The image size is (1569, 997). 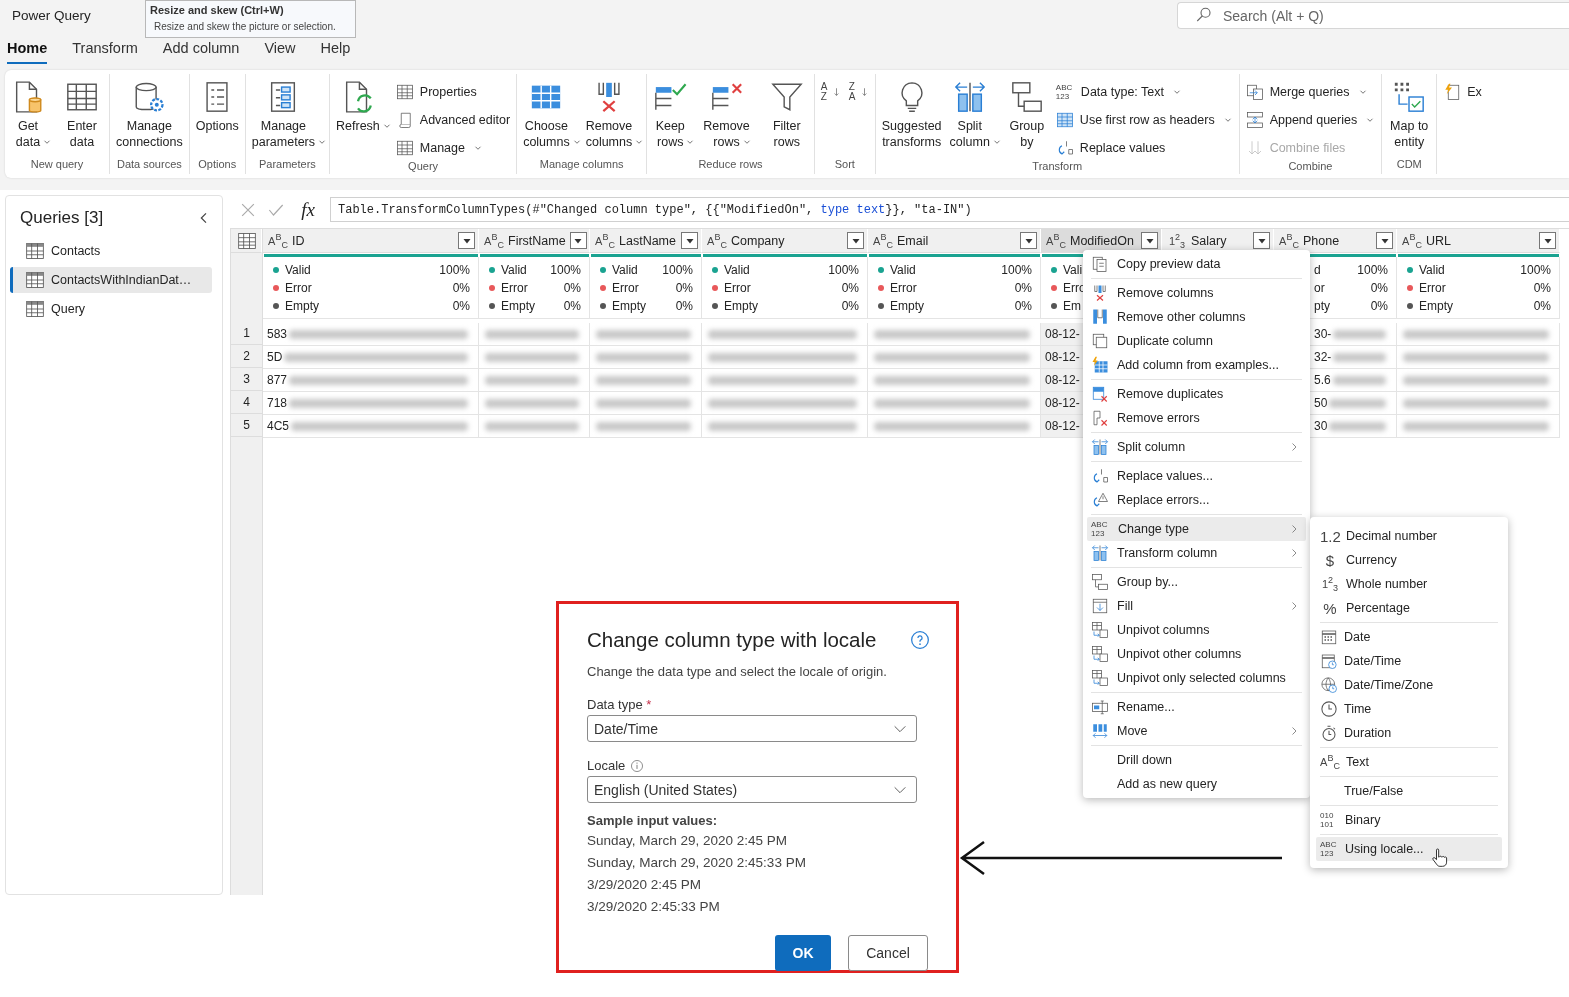 I want to click on ribbon-button: Replace values, so click(x=1144, y=148).